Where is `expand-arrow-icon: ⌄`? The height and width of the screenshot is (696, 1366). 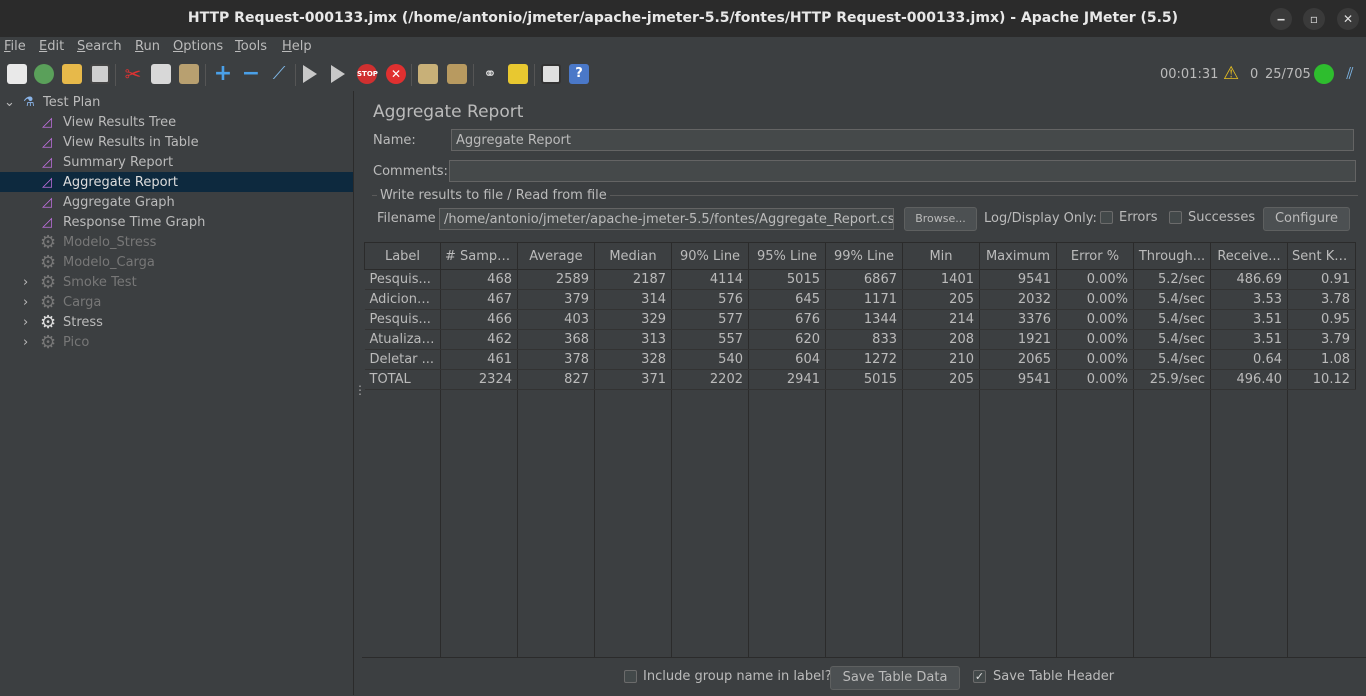 expand-arrow-icon: ⌄ is located at coordinates (9, 102).